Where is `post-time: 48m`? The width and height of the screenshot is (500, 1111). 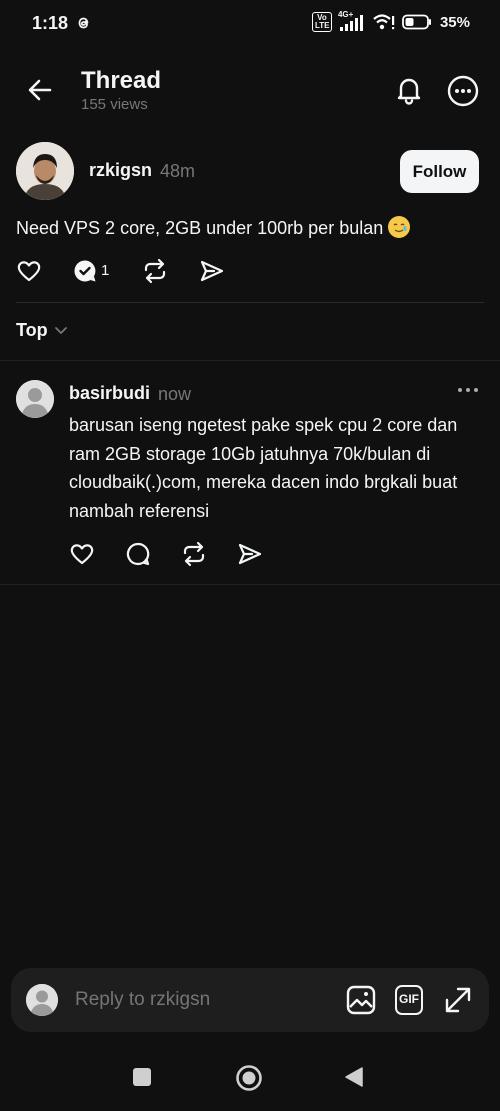 post-time: 48m is located at coordinates (178, 171).